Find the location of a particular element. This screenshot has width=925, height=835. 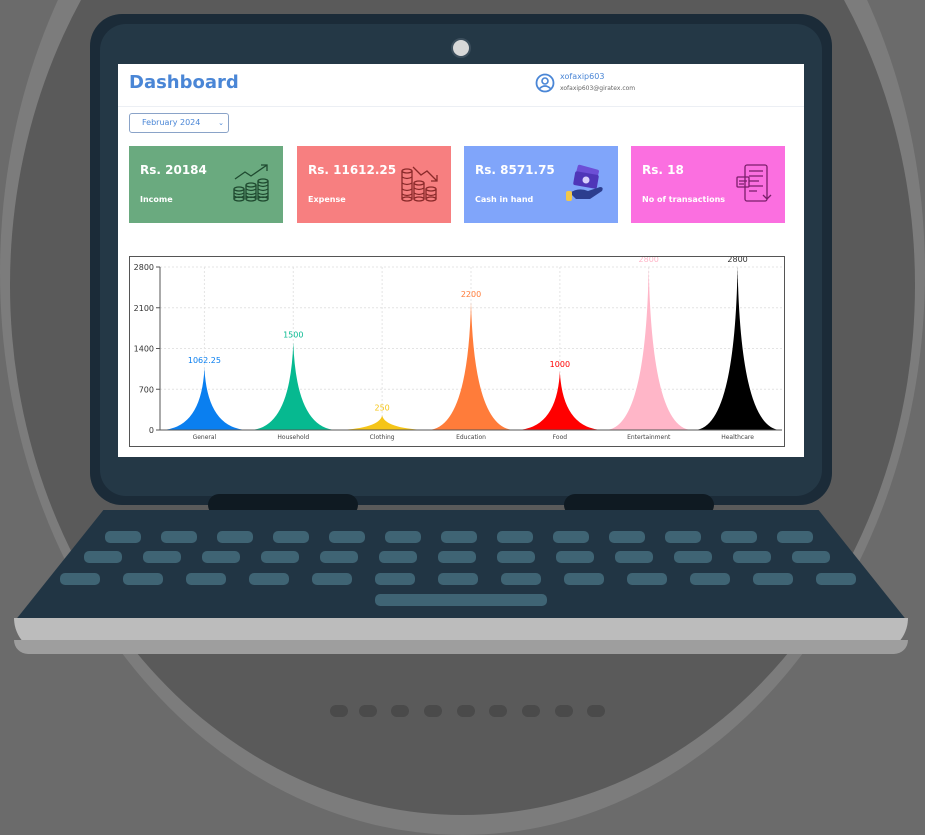

transactions-amount: Rs. 18 is located at coordinates (663, 170).